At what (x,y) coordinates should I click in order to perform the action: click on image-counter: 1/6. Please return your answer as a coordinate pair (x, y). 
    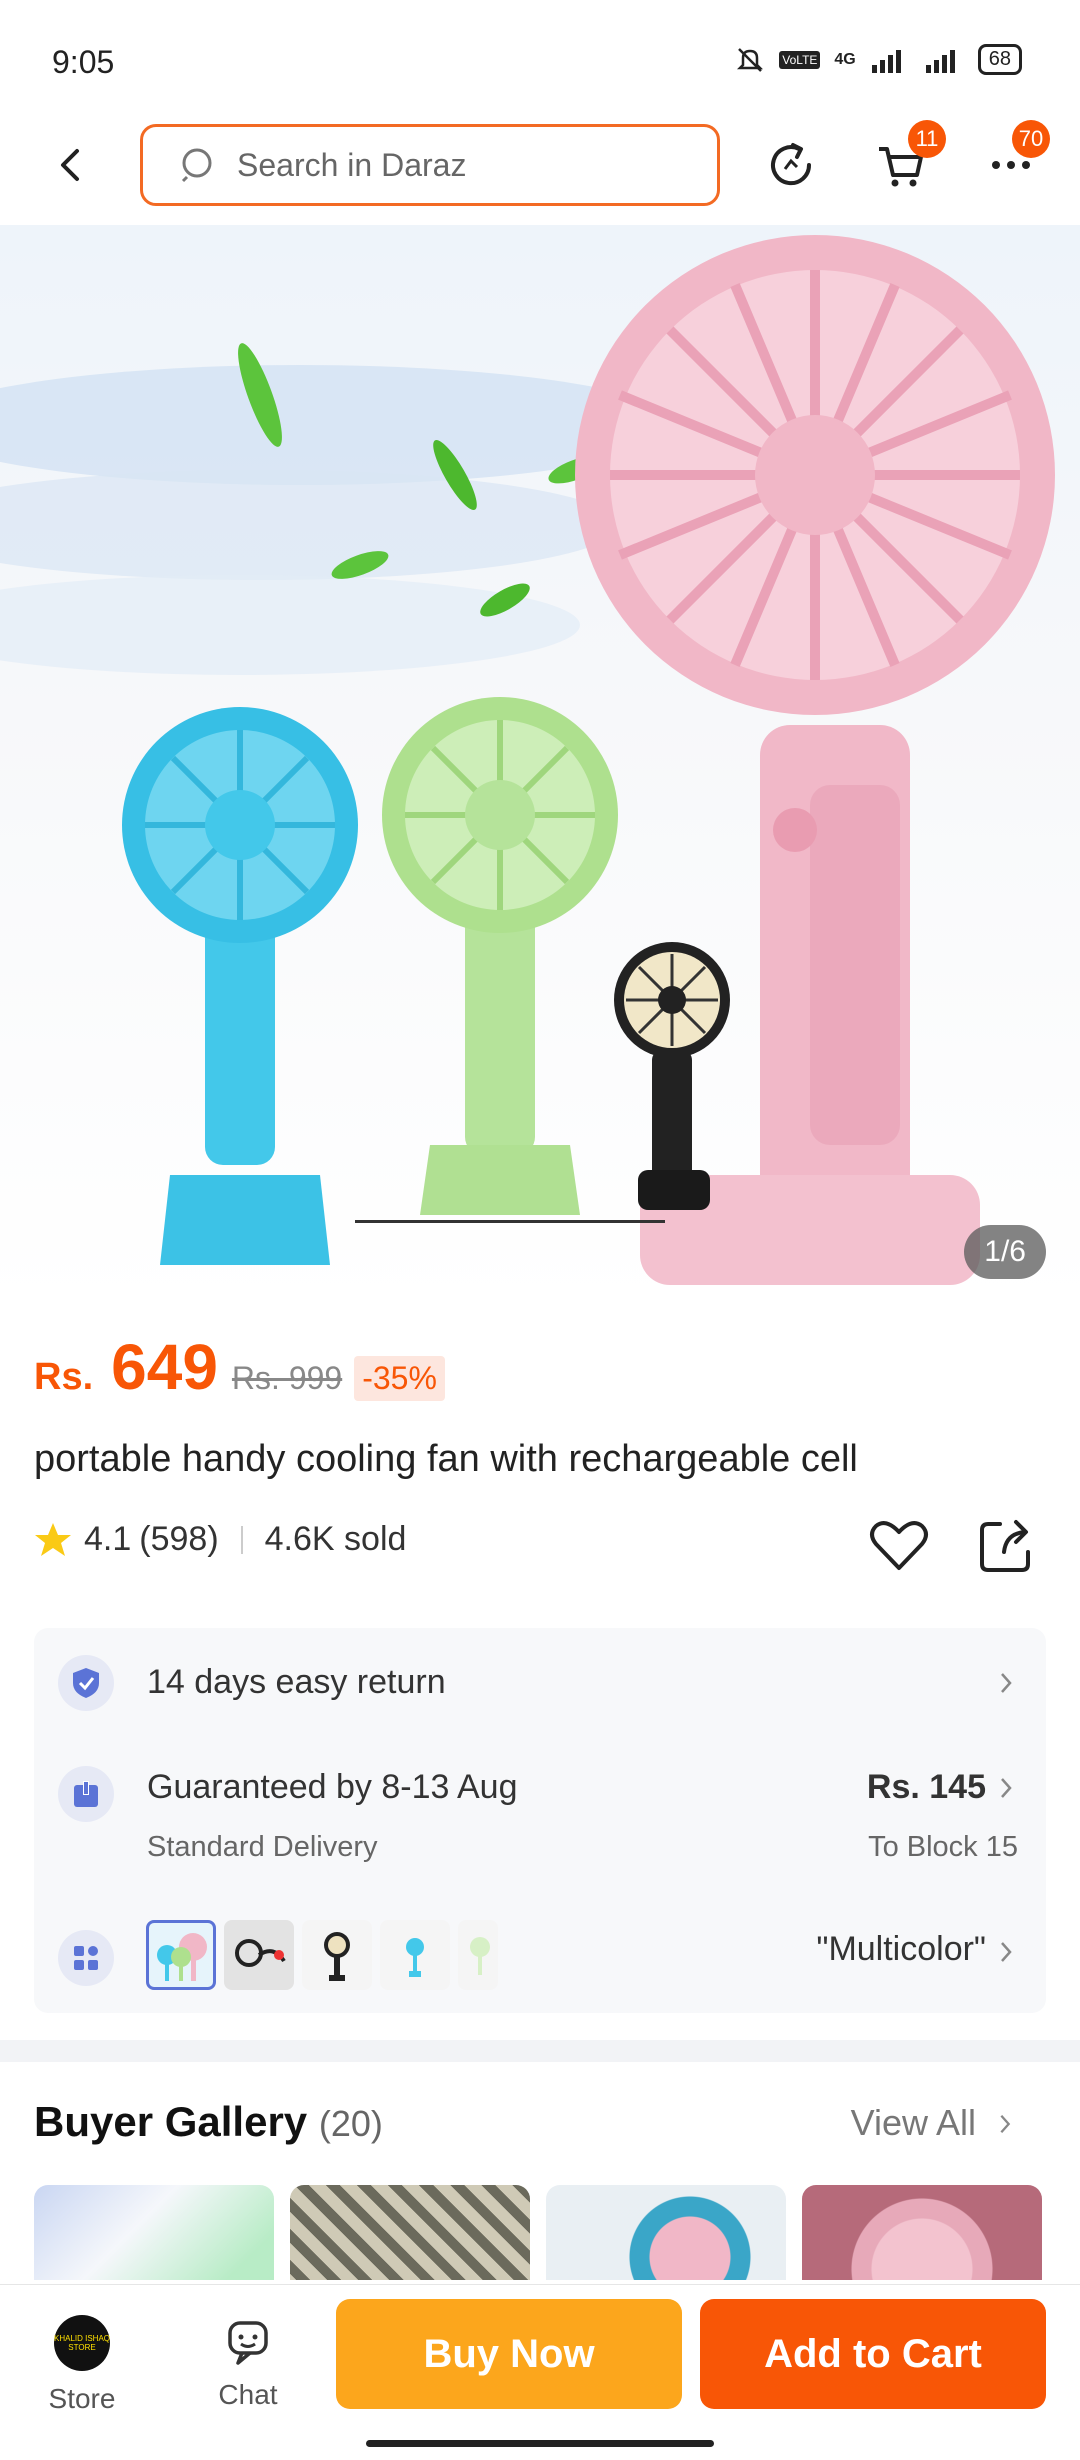
    Looking at the image, I should click on (1005, 1252).